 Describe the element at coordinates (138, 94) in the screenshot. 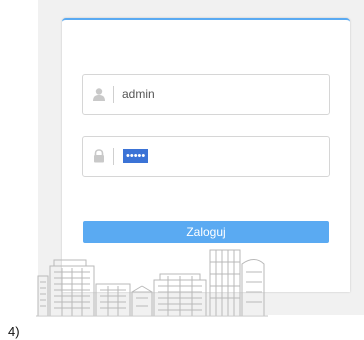

I see `username-value: admin` at that location.